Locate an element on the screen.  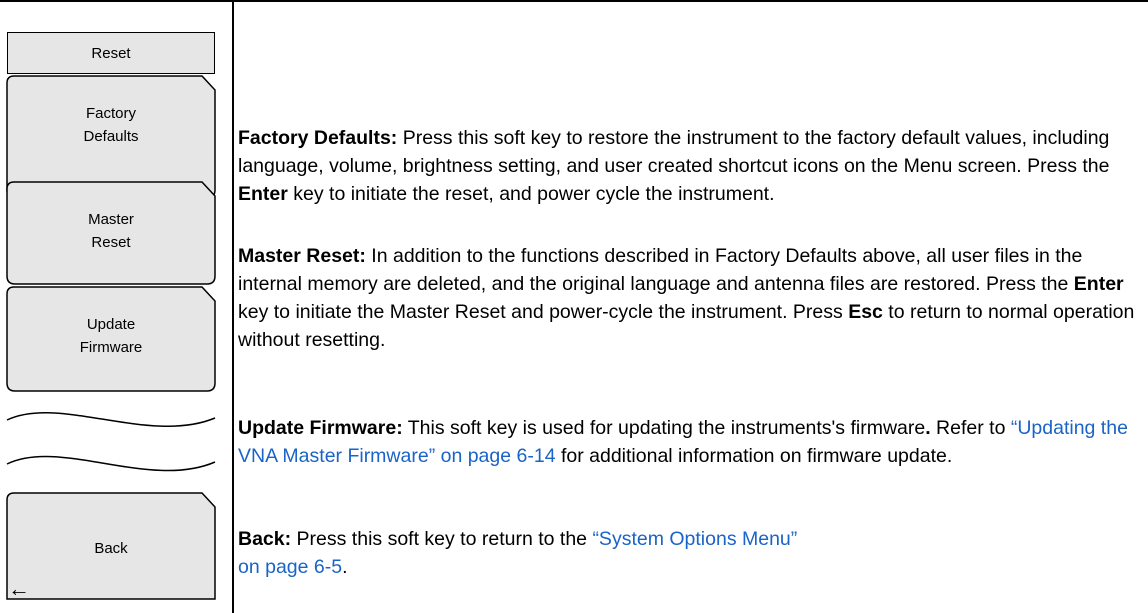
update-firmware-term: Update Firmware: is located at coordinates (320, 428).